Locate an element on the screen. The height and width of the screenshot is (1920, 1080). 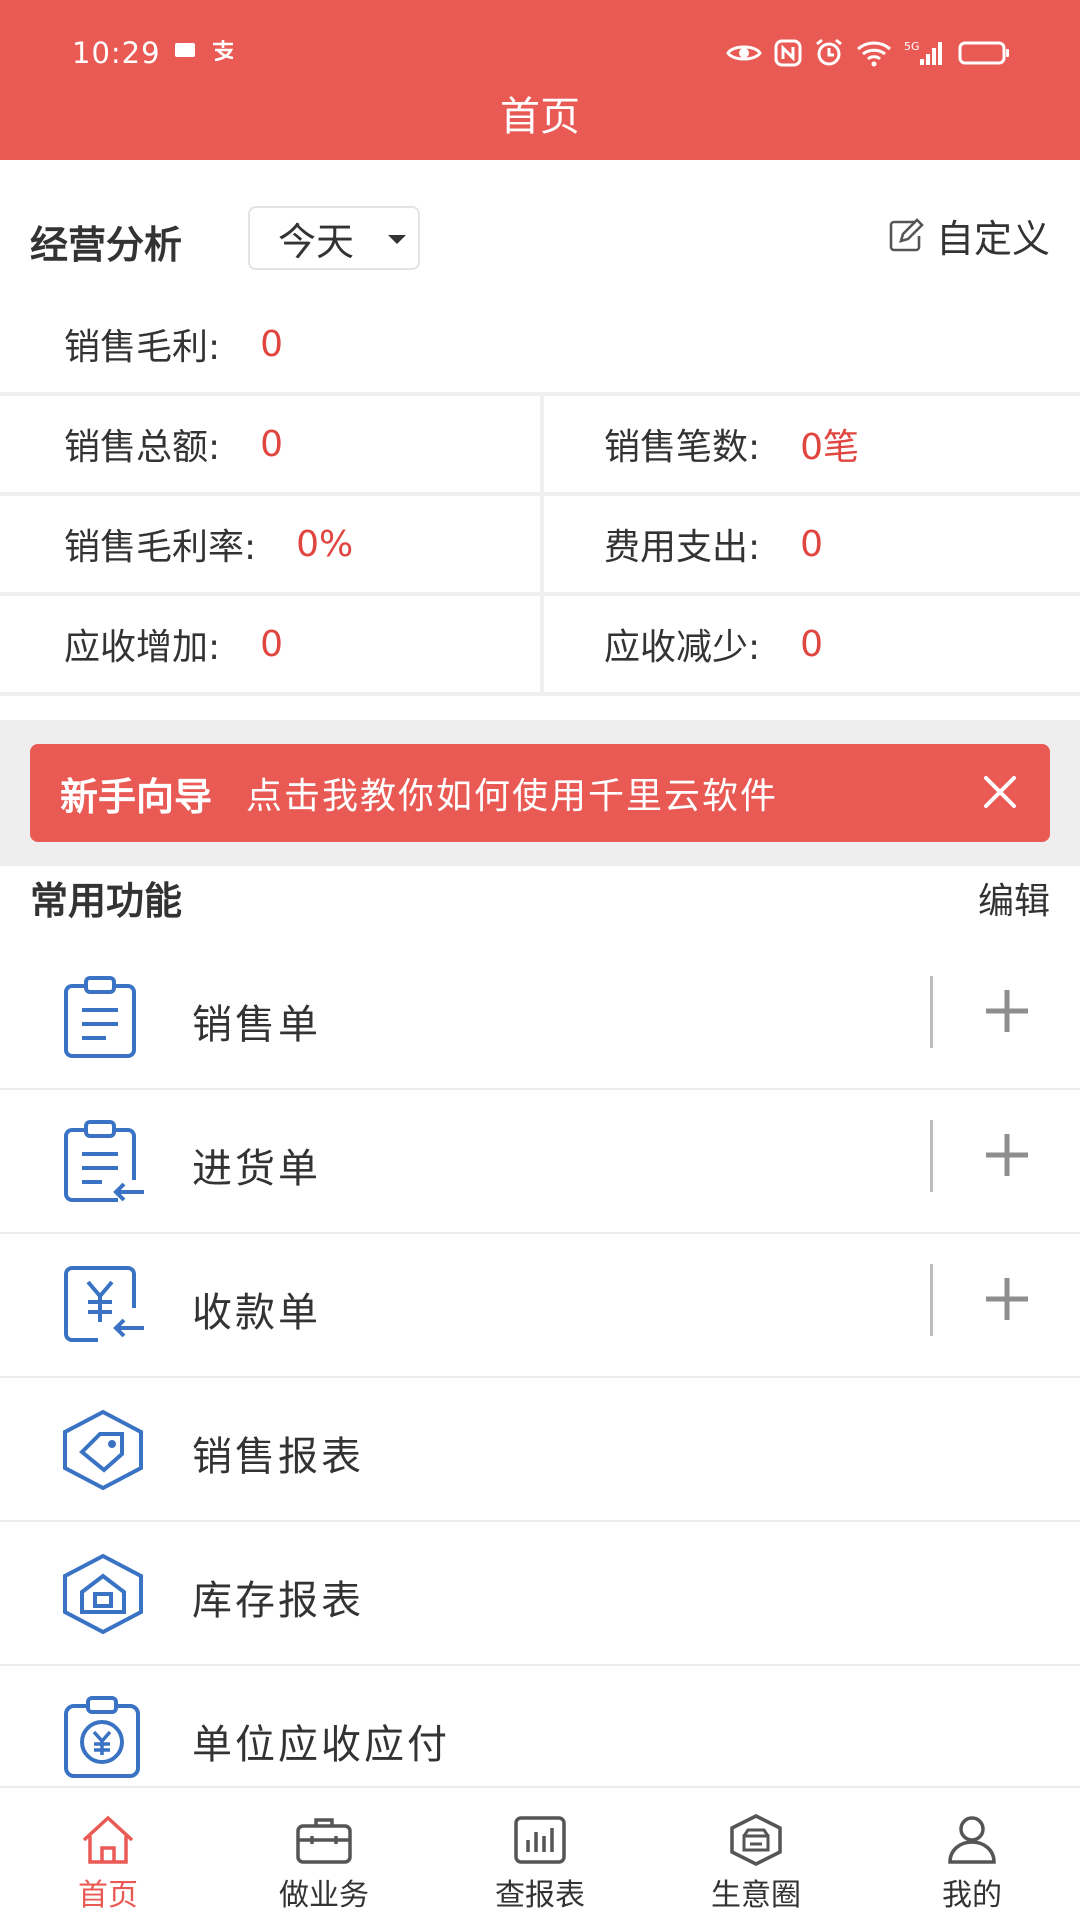
stat-value: 0% is located at coordinates (325, 544).